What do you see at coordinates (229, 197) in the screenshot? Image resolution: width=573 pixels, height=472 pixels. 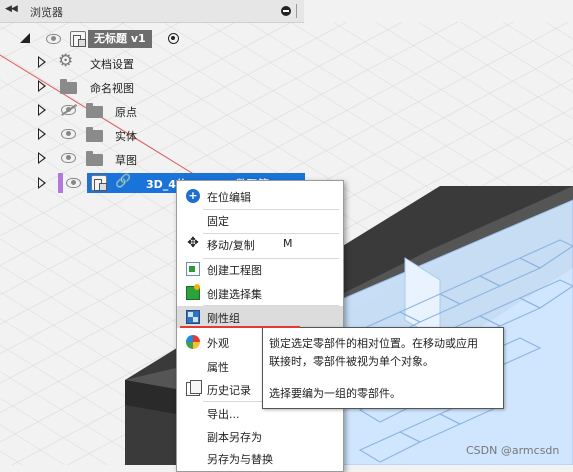 I see `menu-item-label: 在位编辑` at bounding box center [229, 197].